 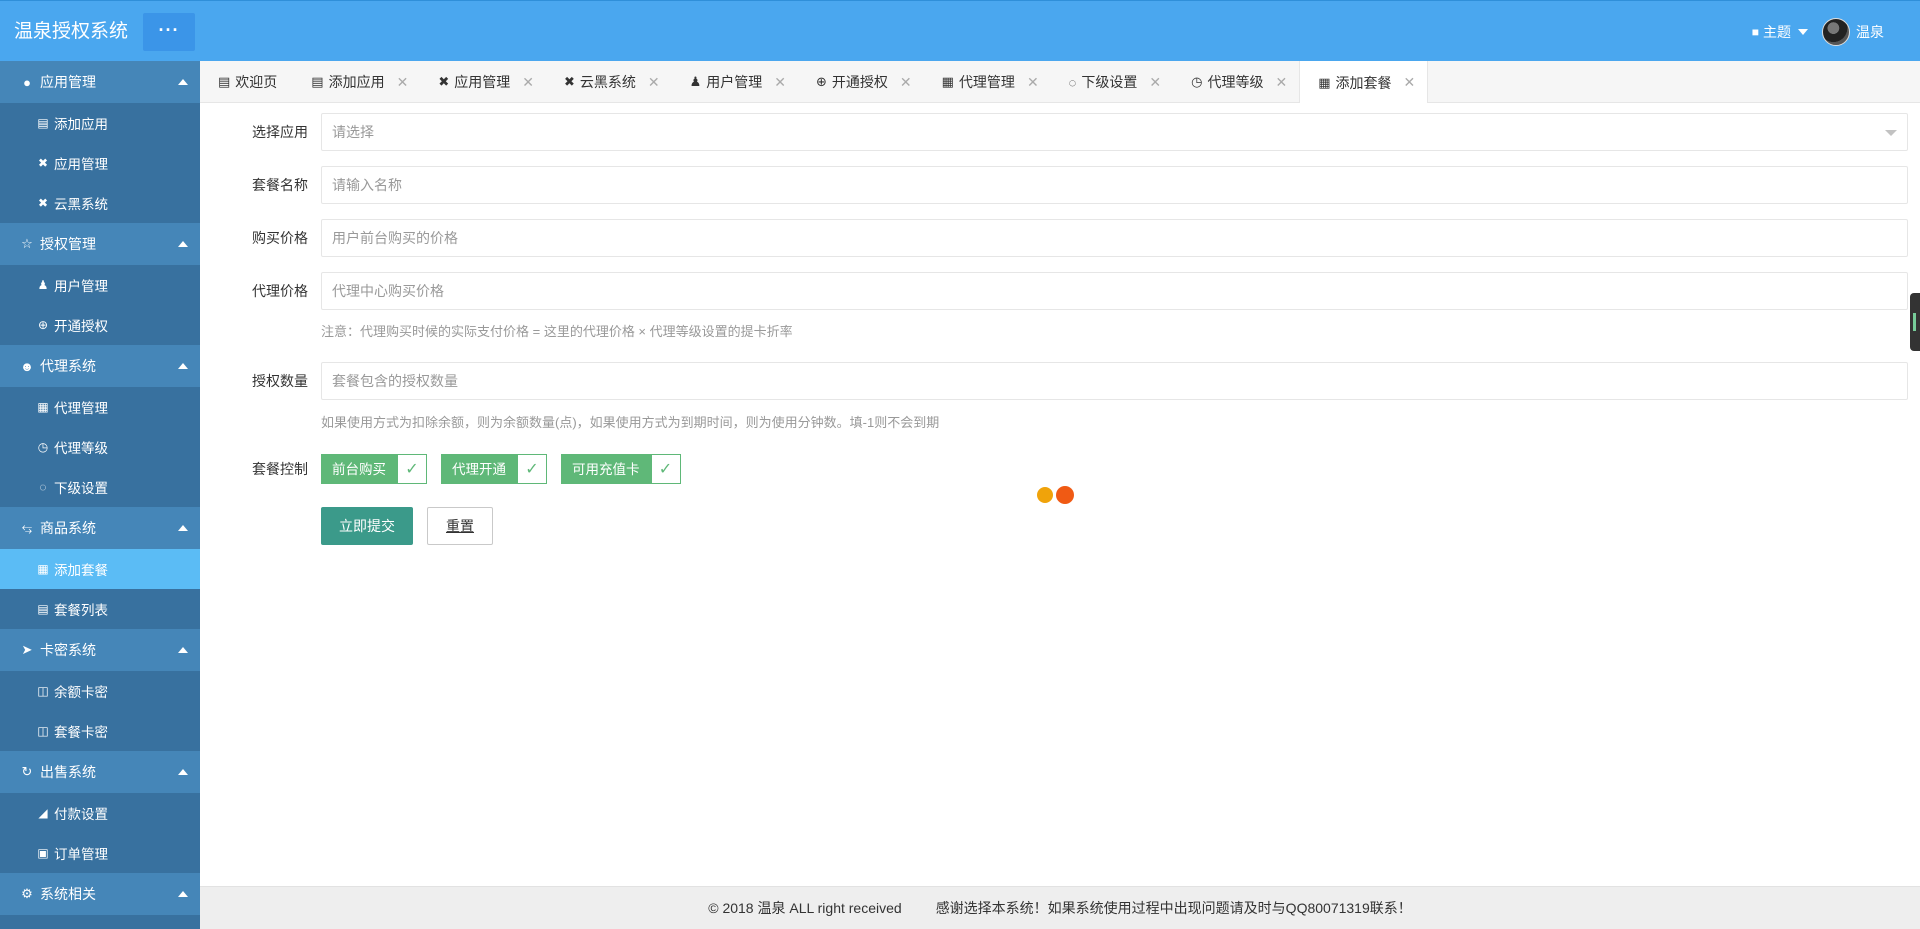 What do you see at coordinates (68, 528) in the screenshot?
I see `sidebar-group-label: 商品系统` at bounding box center [68, 528].